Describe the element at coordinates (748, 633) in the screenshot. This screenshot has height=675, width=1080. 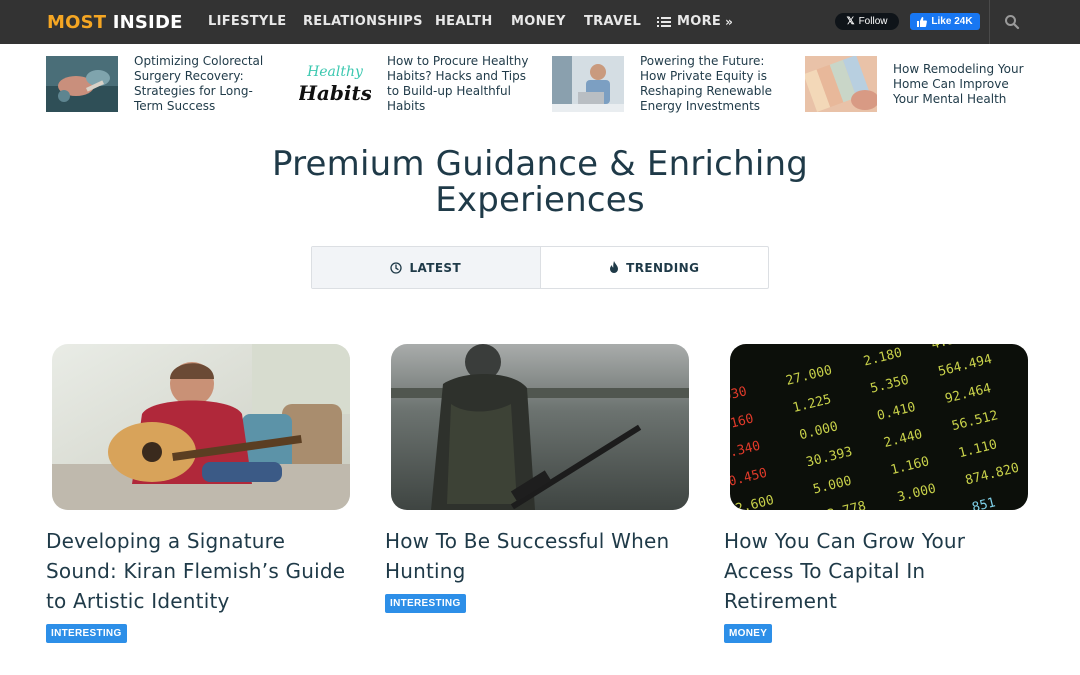
I see `category-badge: MONEY` at that location.